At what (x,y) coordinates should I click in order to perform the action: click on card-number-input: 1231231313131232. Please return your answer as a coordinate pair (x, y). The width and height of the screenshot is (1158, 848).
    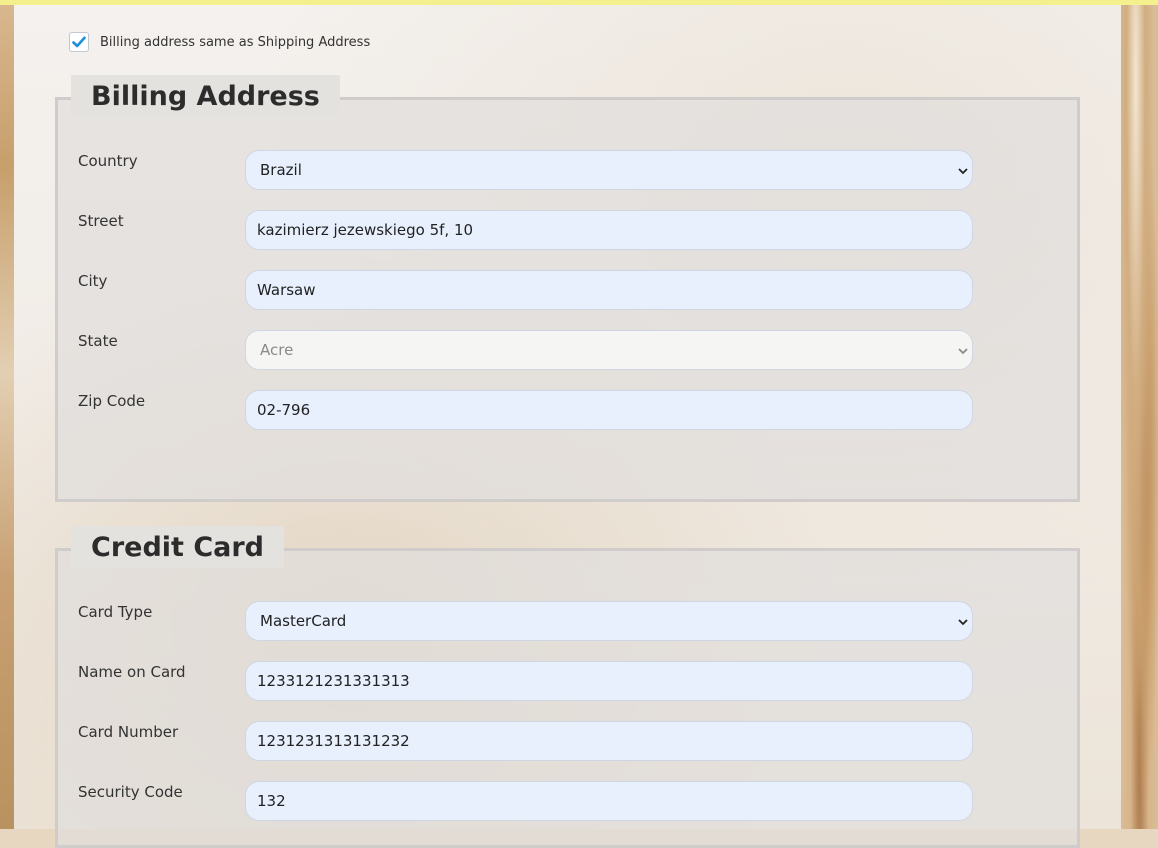
    Looking at the image, I should click on (609, 741).